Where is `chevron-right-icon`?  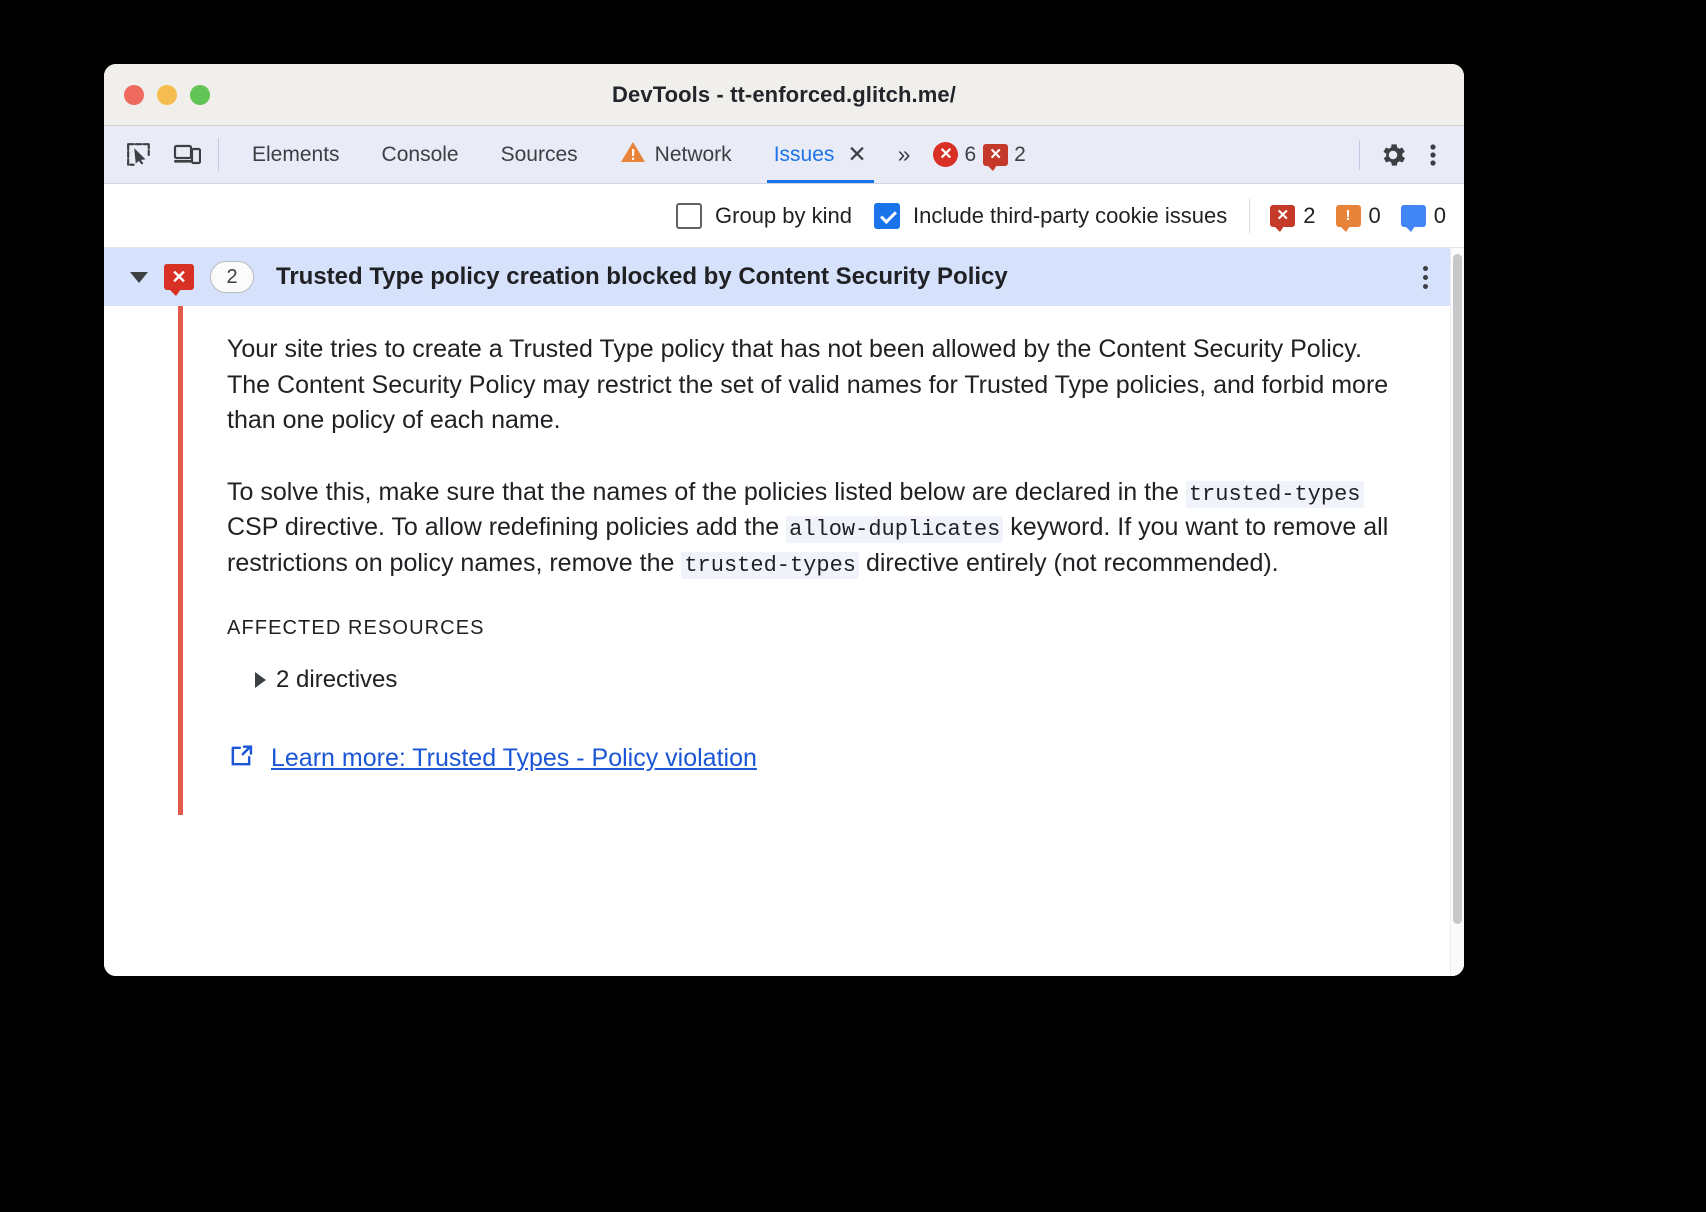 chevron-right-icon is located at coordinates (260, 680).